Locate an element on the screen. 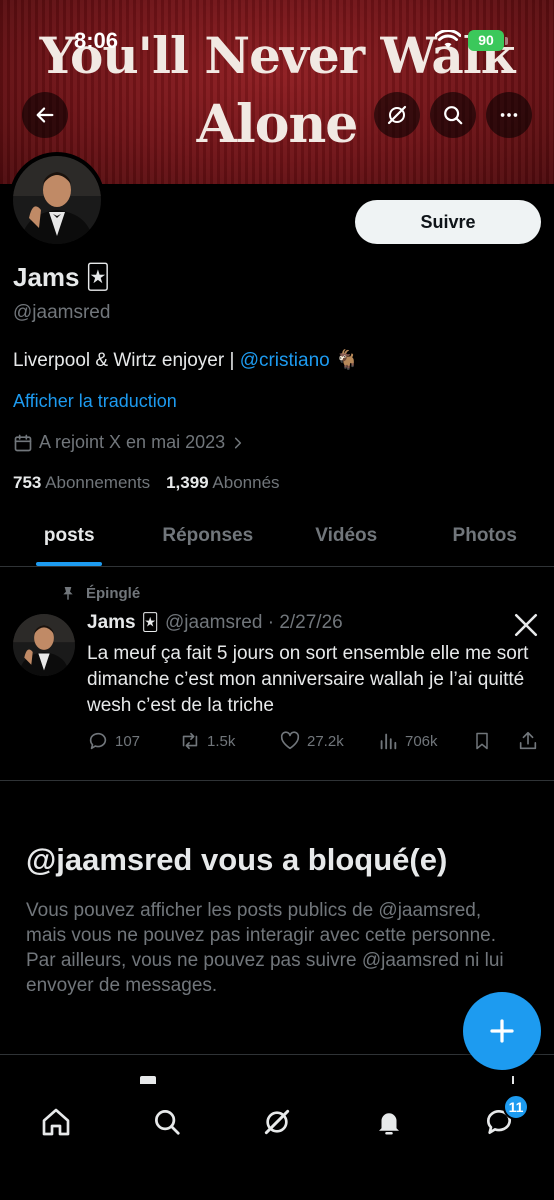 The width and height of the screenshot is (554, 1200). tabs-divider is located at coordinates (277, 566).